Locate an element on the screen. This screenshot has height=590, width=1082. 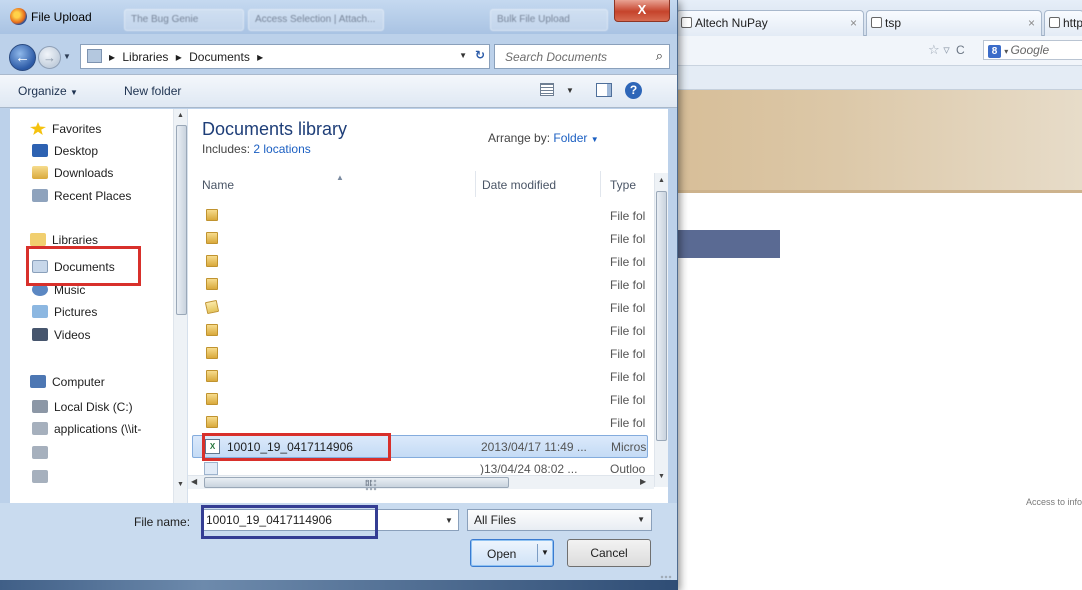
organize-button: Organize ▼ is located at coordinates (48, 91).